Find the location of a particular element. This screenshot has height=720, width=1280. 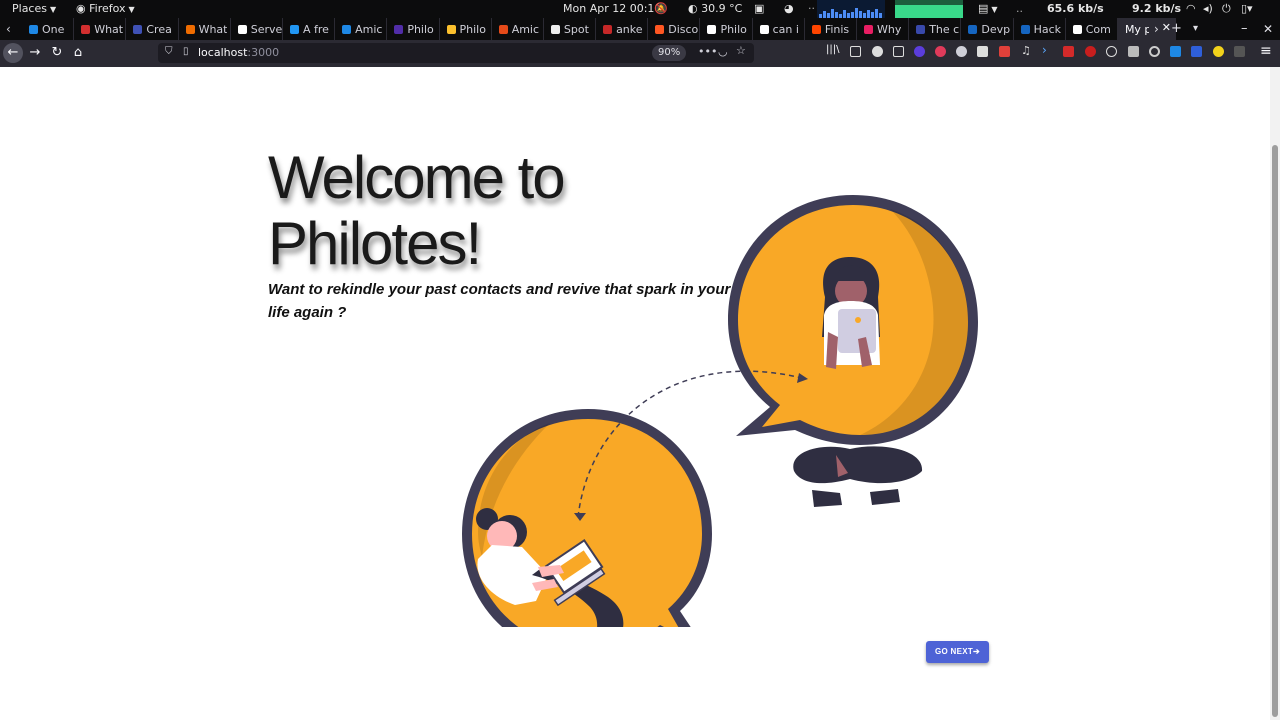

extension-3-icon is located at coordinates (919, 51).